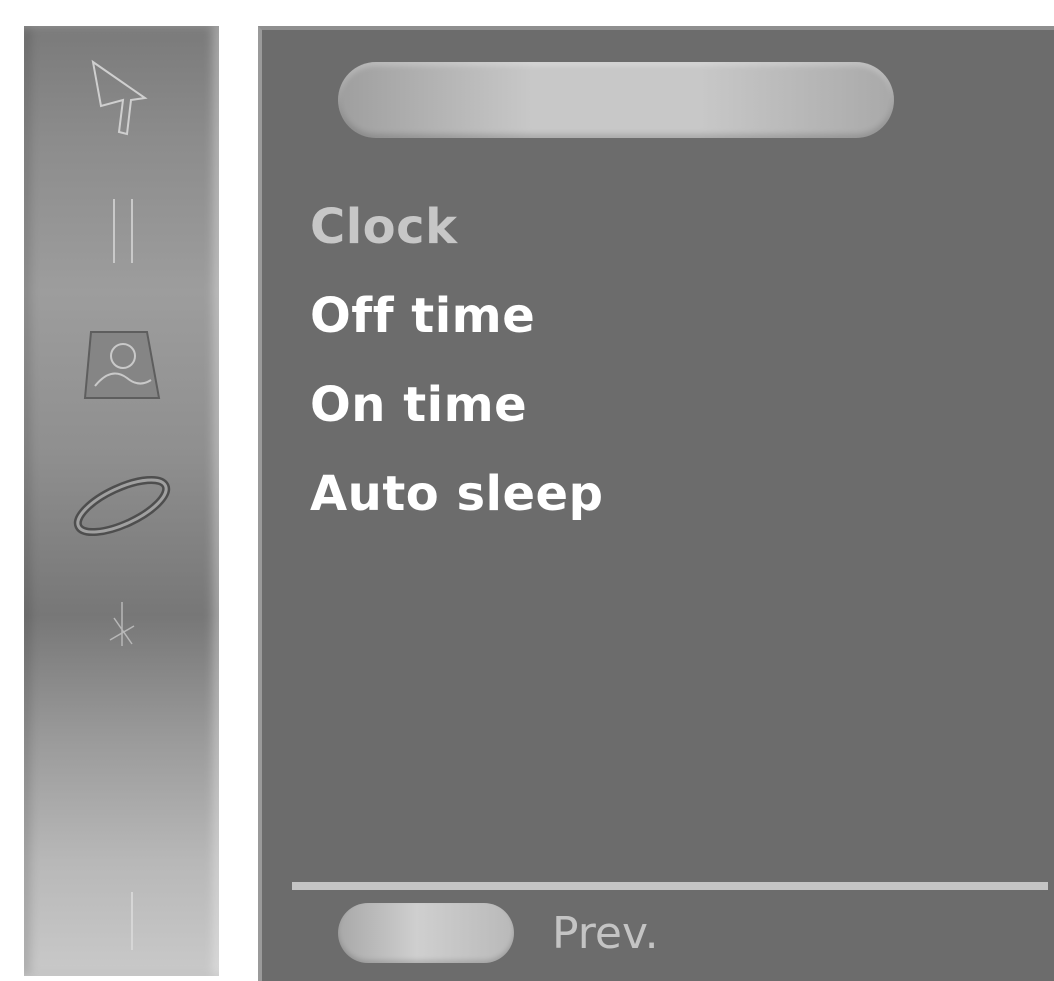 The image size is (1054, 981). I want to click on menu-item-off-time: Off time, so click(456, 325).